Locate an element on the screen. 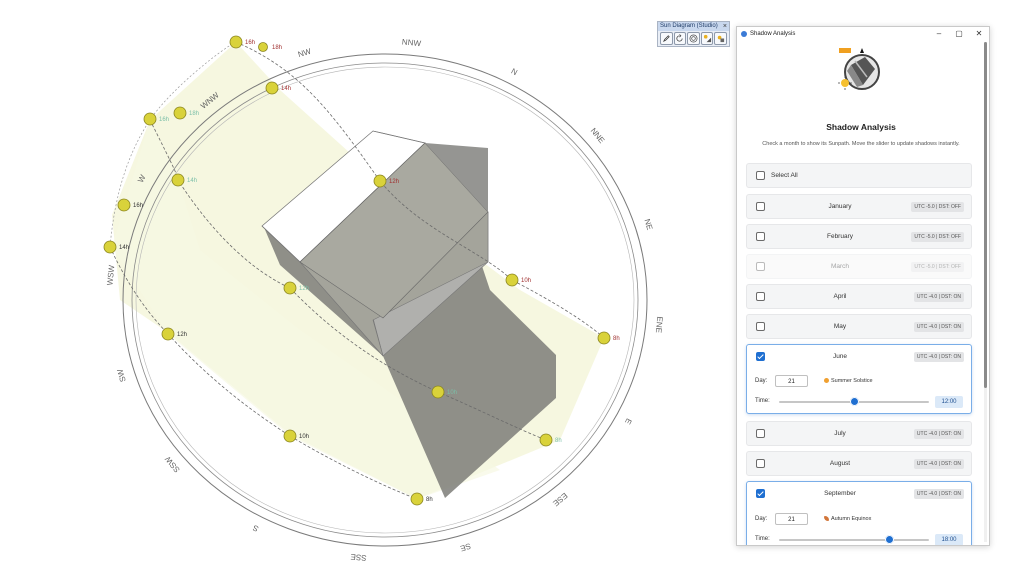 Image resolution: width=1024 pixels, height=576 pixels. month-name: April is located at coordinates (840, 296).